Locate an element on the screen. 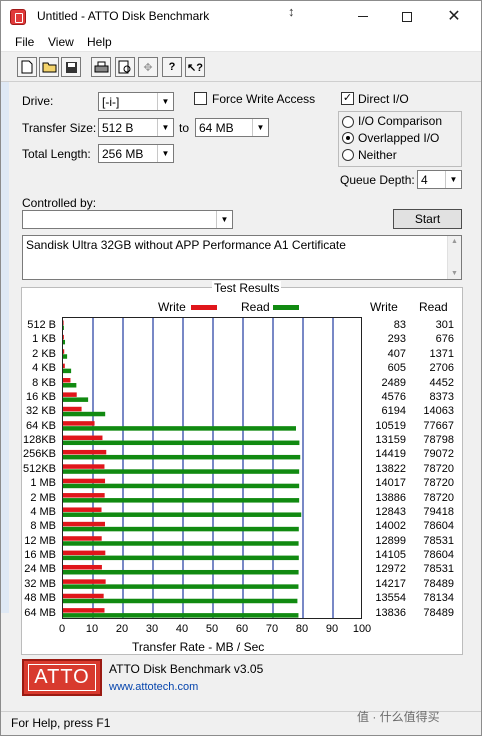 The height and width of the screenshot is (736, 482). queue-depth-label: Queue Depth: is located at coordinates (377, 180).